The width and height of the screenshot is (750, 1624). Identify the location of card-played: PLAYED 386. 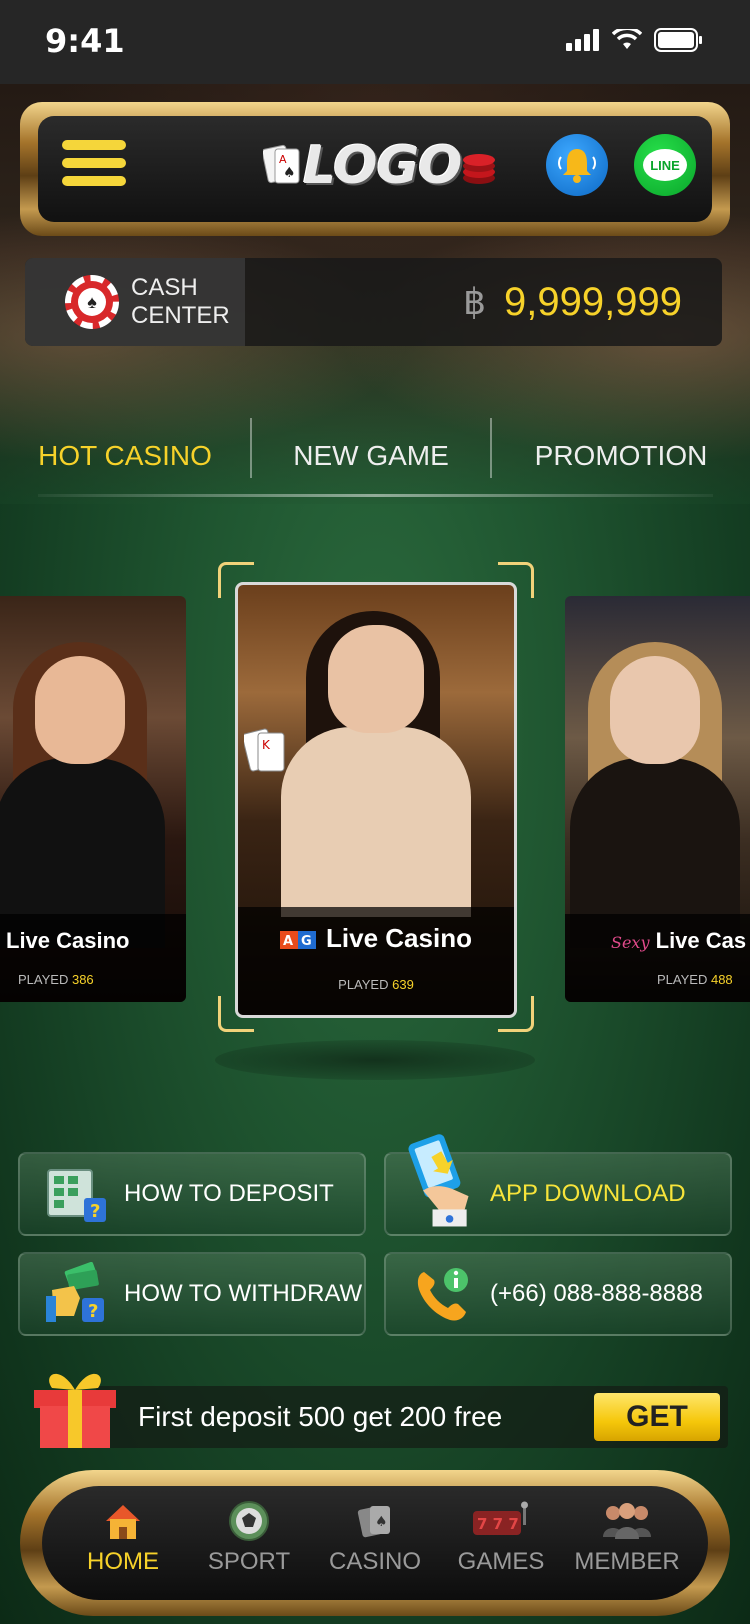
(56, 979).